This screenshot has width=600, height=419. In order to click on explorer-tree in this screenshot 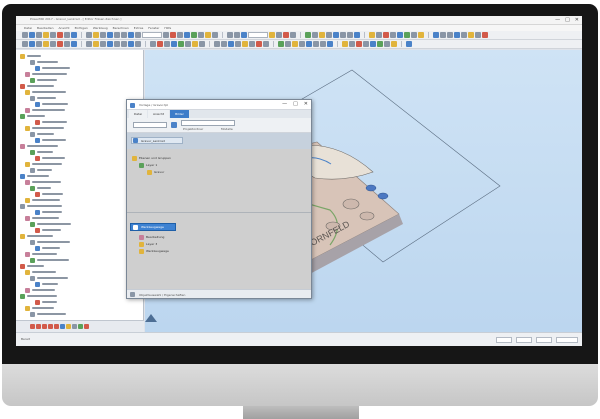, I will do `click(80, 185)`.